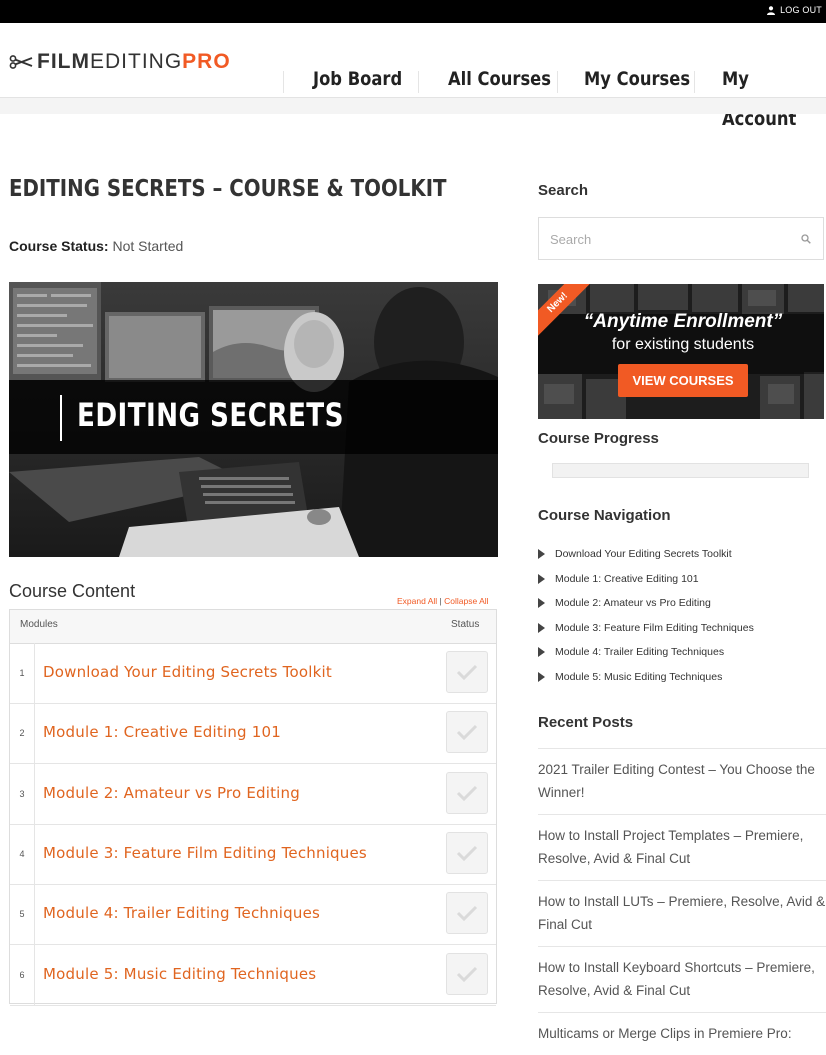 Image resolution: width=826 pixels, height=1055 pixels. What do you see at coordinates (39, 624) in the screenshot?
I see `column-header-modules: Modules` at bounding box center [39, 624].